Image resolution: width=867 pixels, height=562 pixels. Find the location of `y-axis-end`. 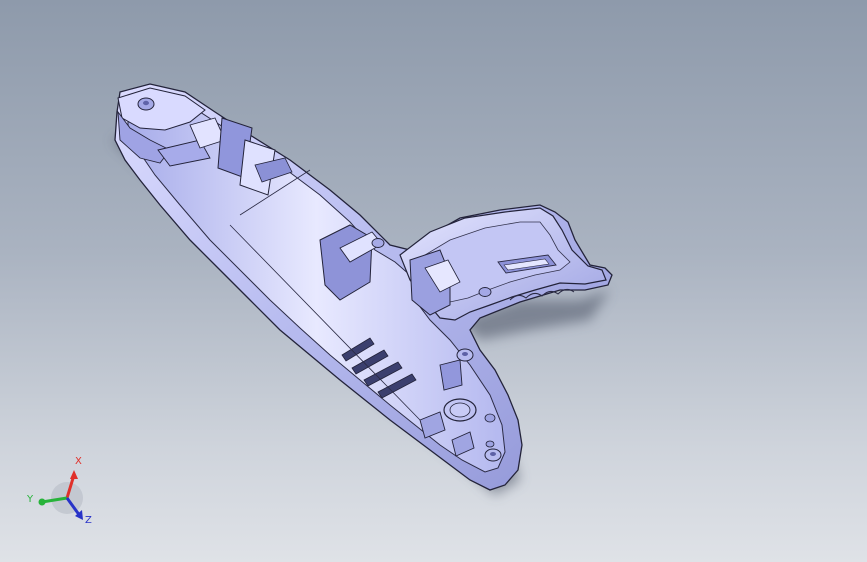

y-axis-end is located at coordinates (42, 502).